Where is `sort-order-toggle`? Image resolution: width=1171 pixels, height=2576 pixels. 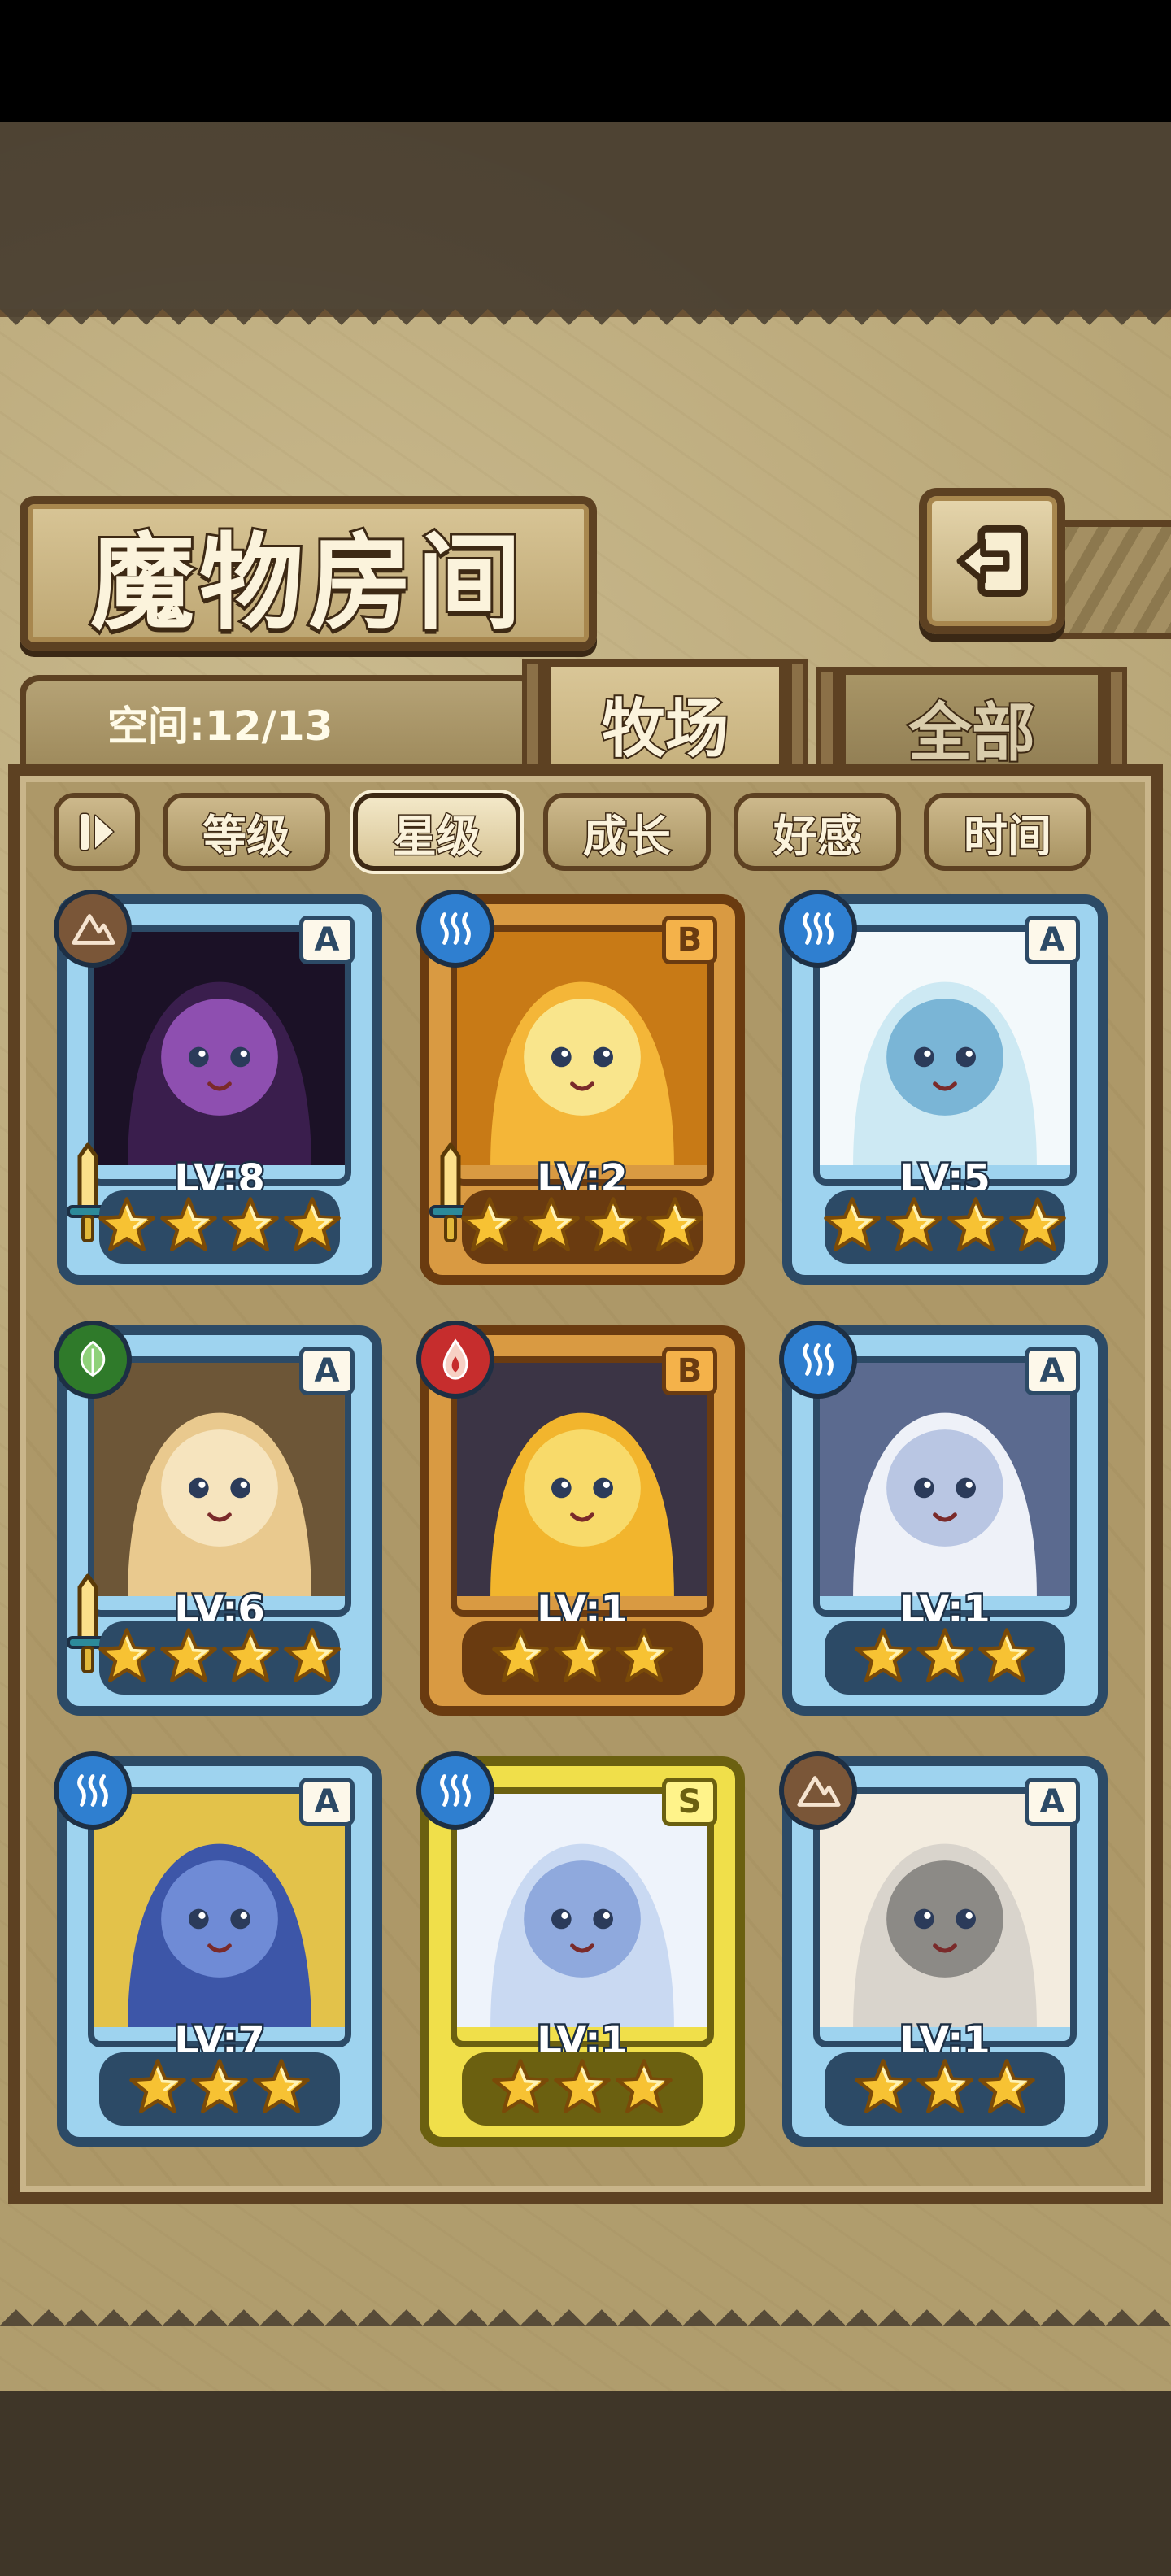
sort-order-toggle is located at coordinates (97, 832).